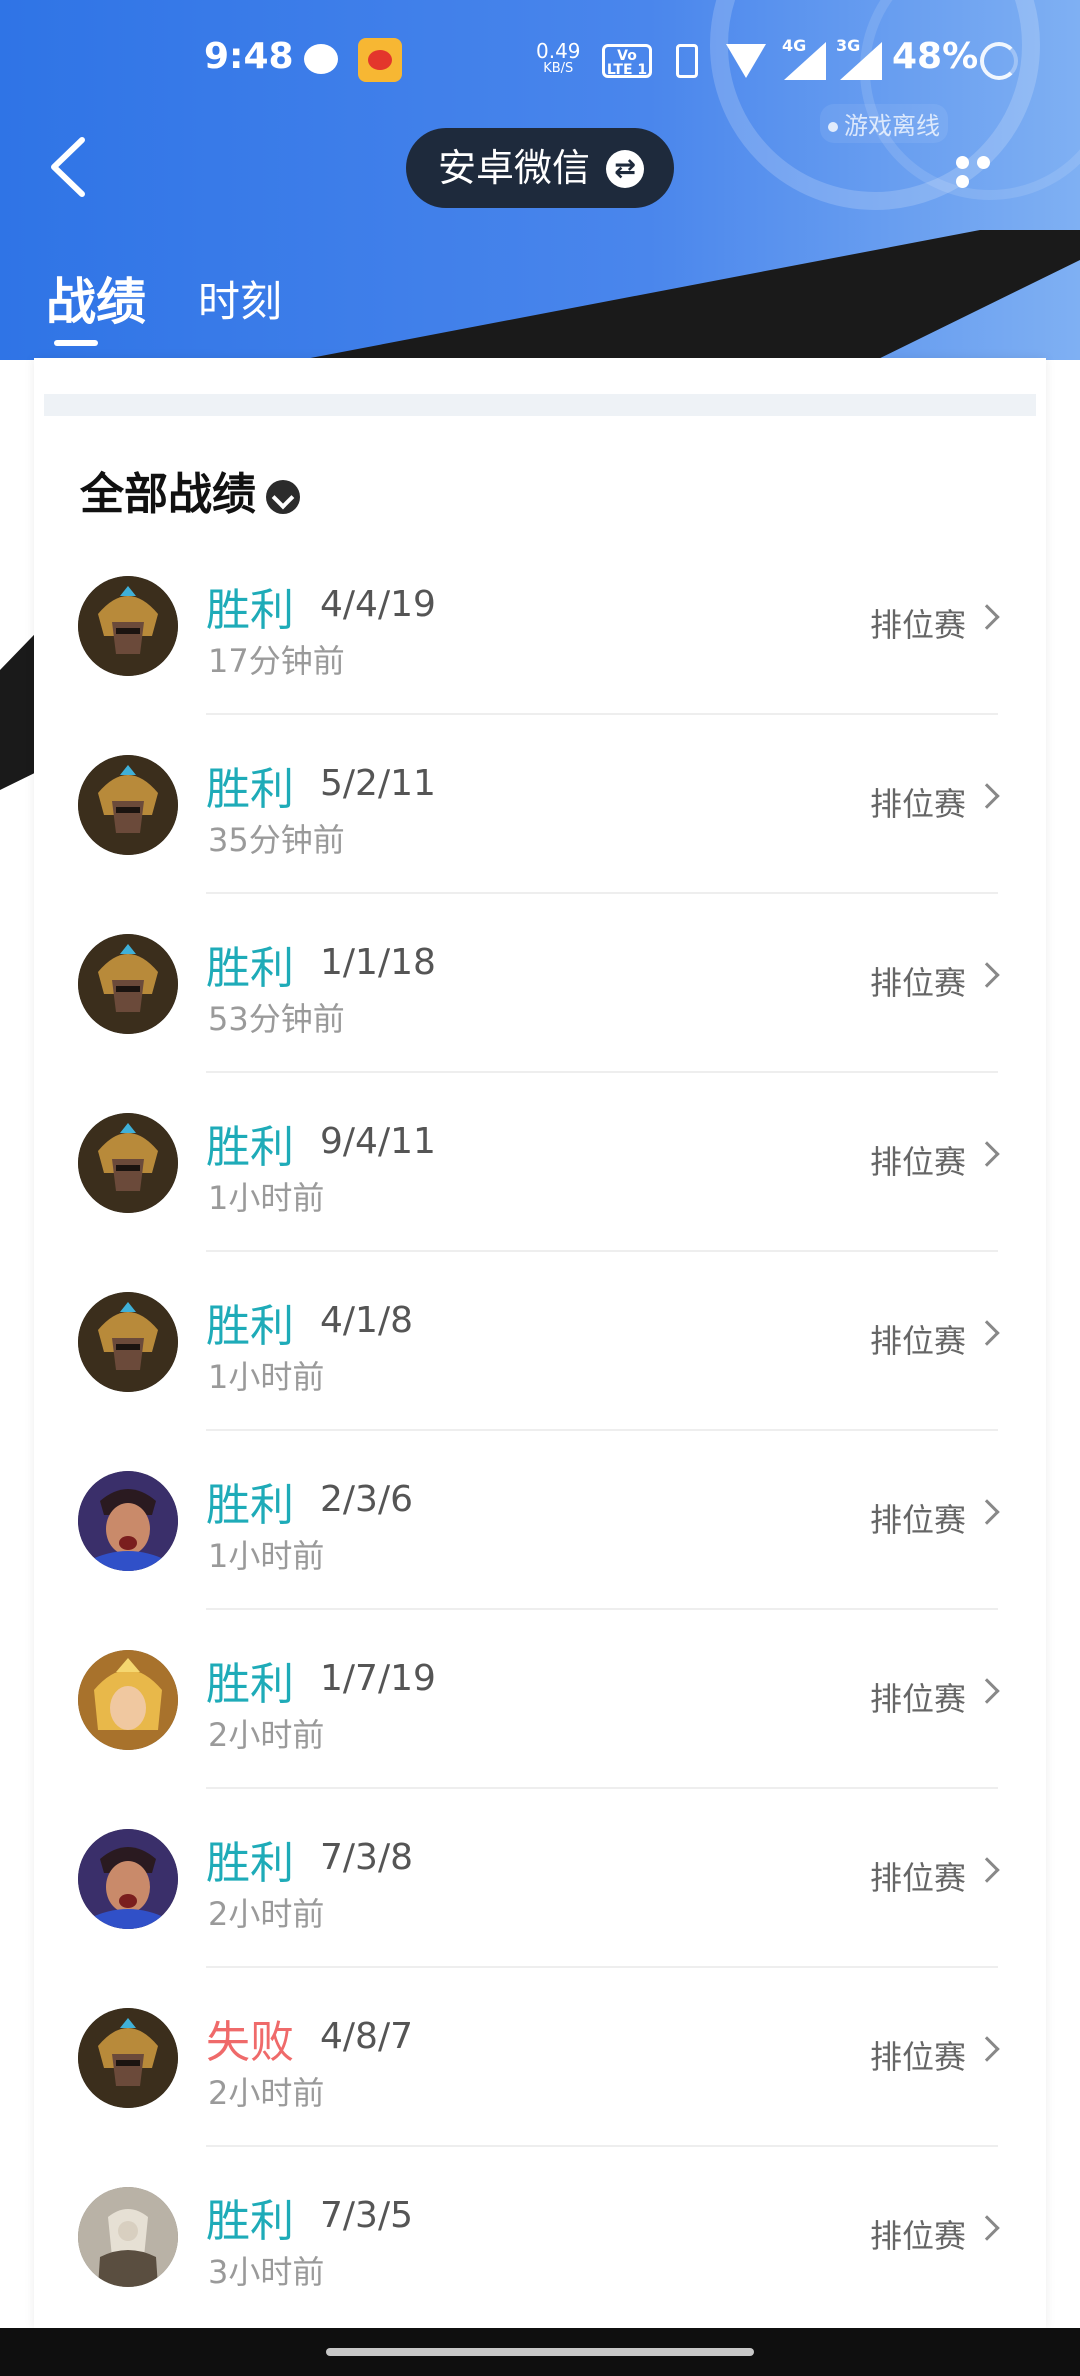 The width and height of the screenshot is (1080, 2376). What do you see at coordinates (540, 2352) in the screenshot?
I see `home-indicator` at bounding box center [540, 2352].